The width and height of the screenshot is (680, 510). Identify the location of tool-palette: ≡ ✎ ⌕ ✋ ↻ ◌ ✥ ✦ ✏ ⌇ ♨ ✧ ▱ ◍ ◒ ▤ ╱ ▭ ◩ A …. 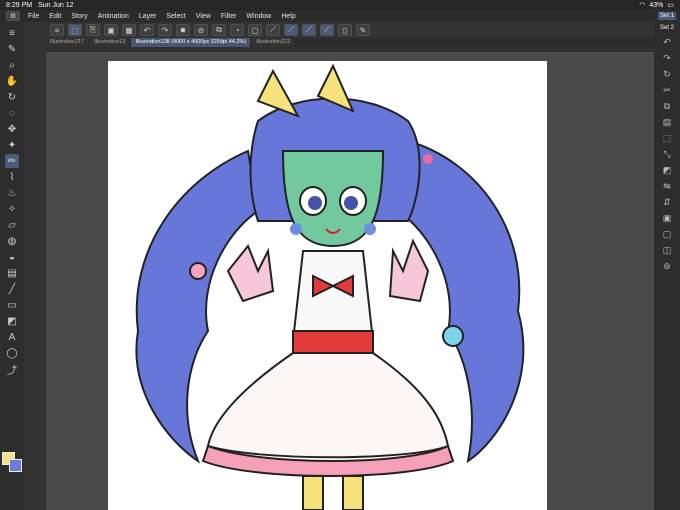
(12, 266).